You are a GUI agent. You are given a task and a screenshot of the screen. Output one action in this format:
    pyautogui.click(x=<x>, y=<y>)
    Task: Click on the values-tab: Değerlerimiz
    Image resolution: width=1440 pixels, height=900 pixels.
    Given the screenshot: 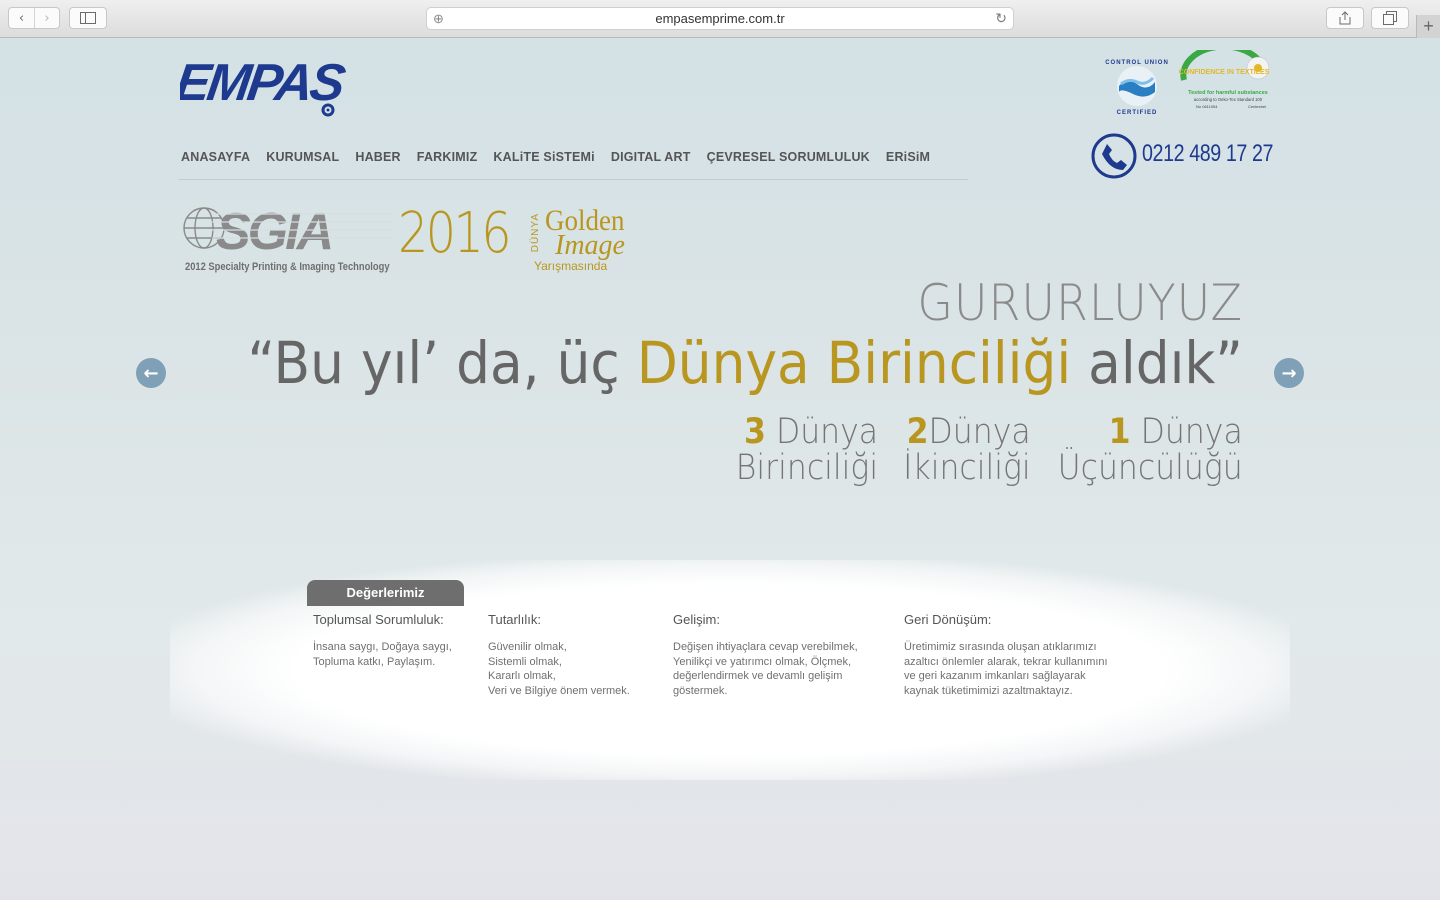 What is the action you would take?
    pyautogui.click(x=385, y=593)
    